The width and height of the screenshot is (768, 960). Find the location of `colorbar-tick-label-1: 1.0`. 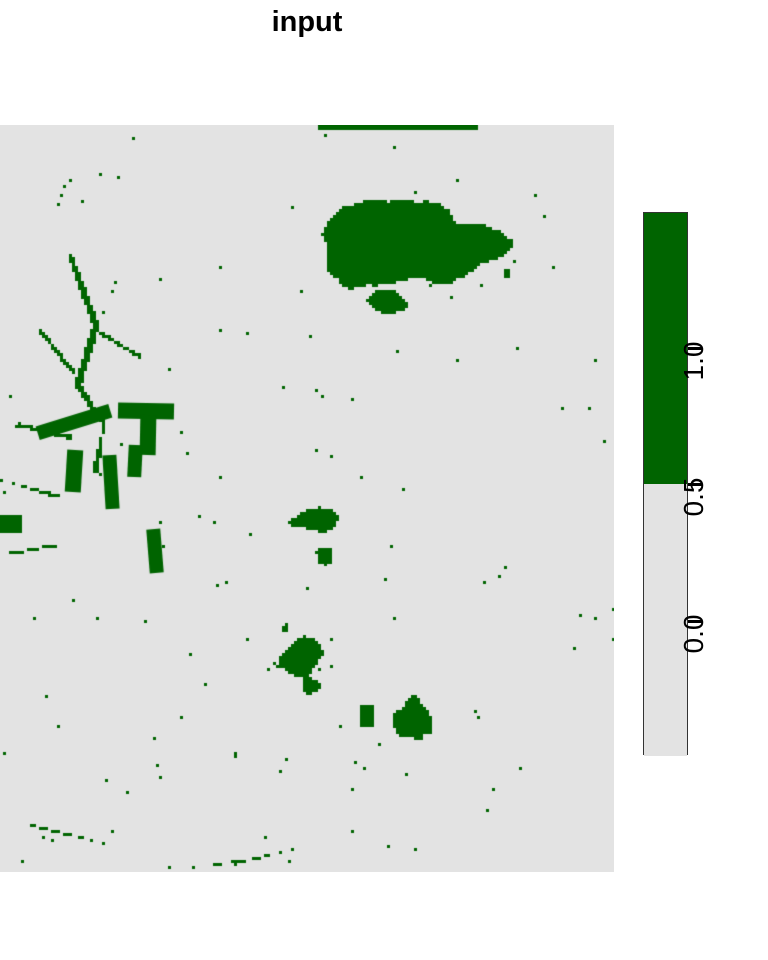

colorbar-tick-label-1: 1.0 is located at coordinates (693, 361).